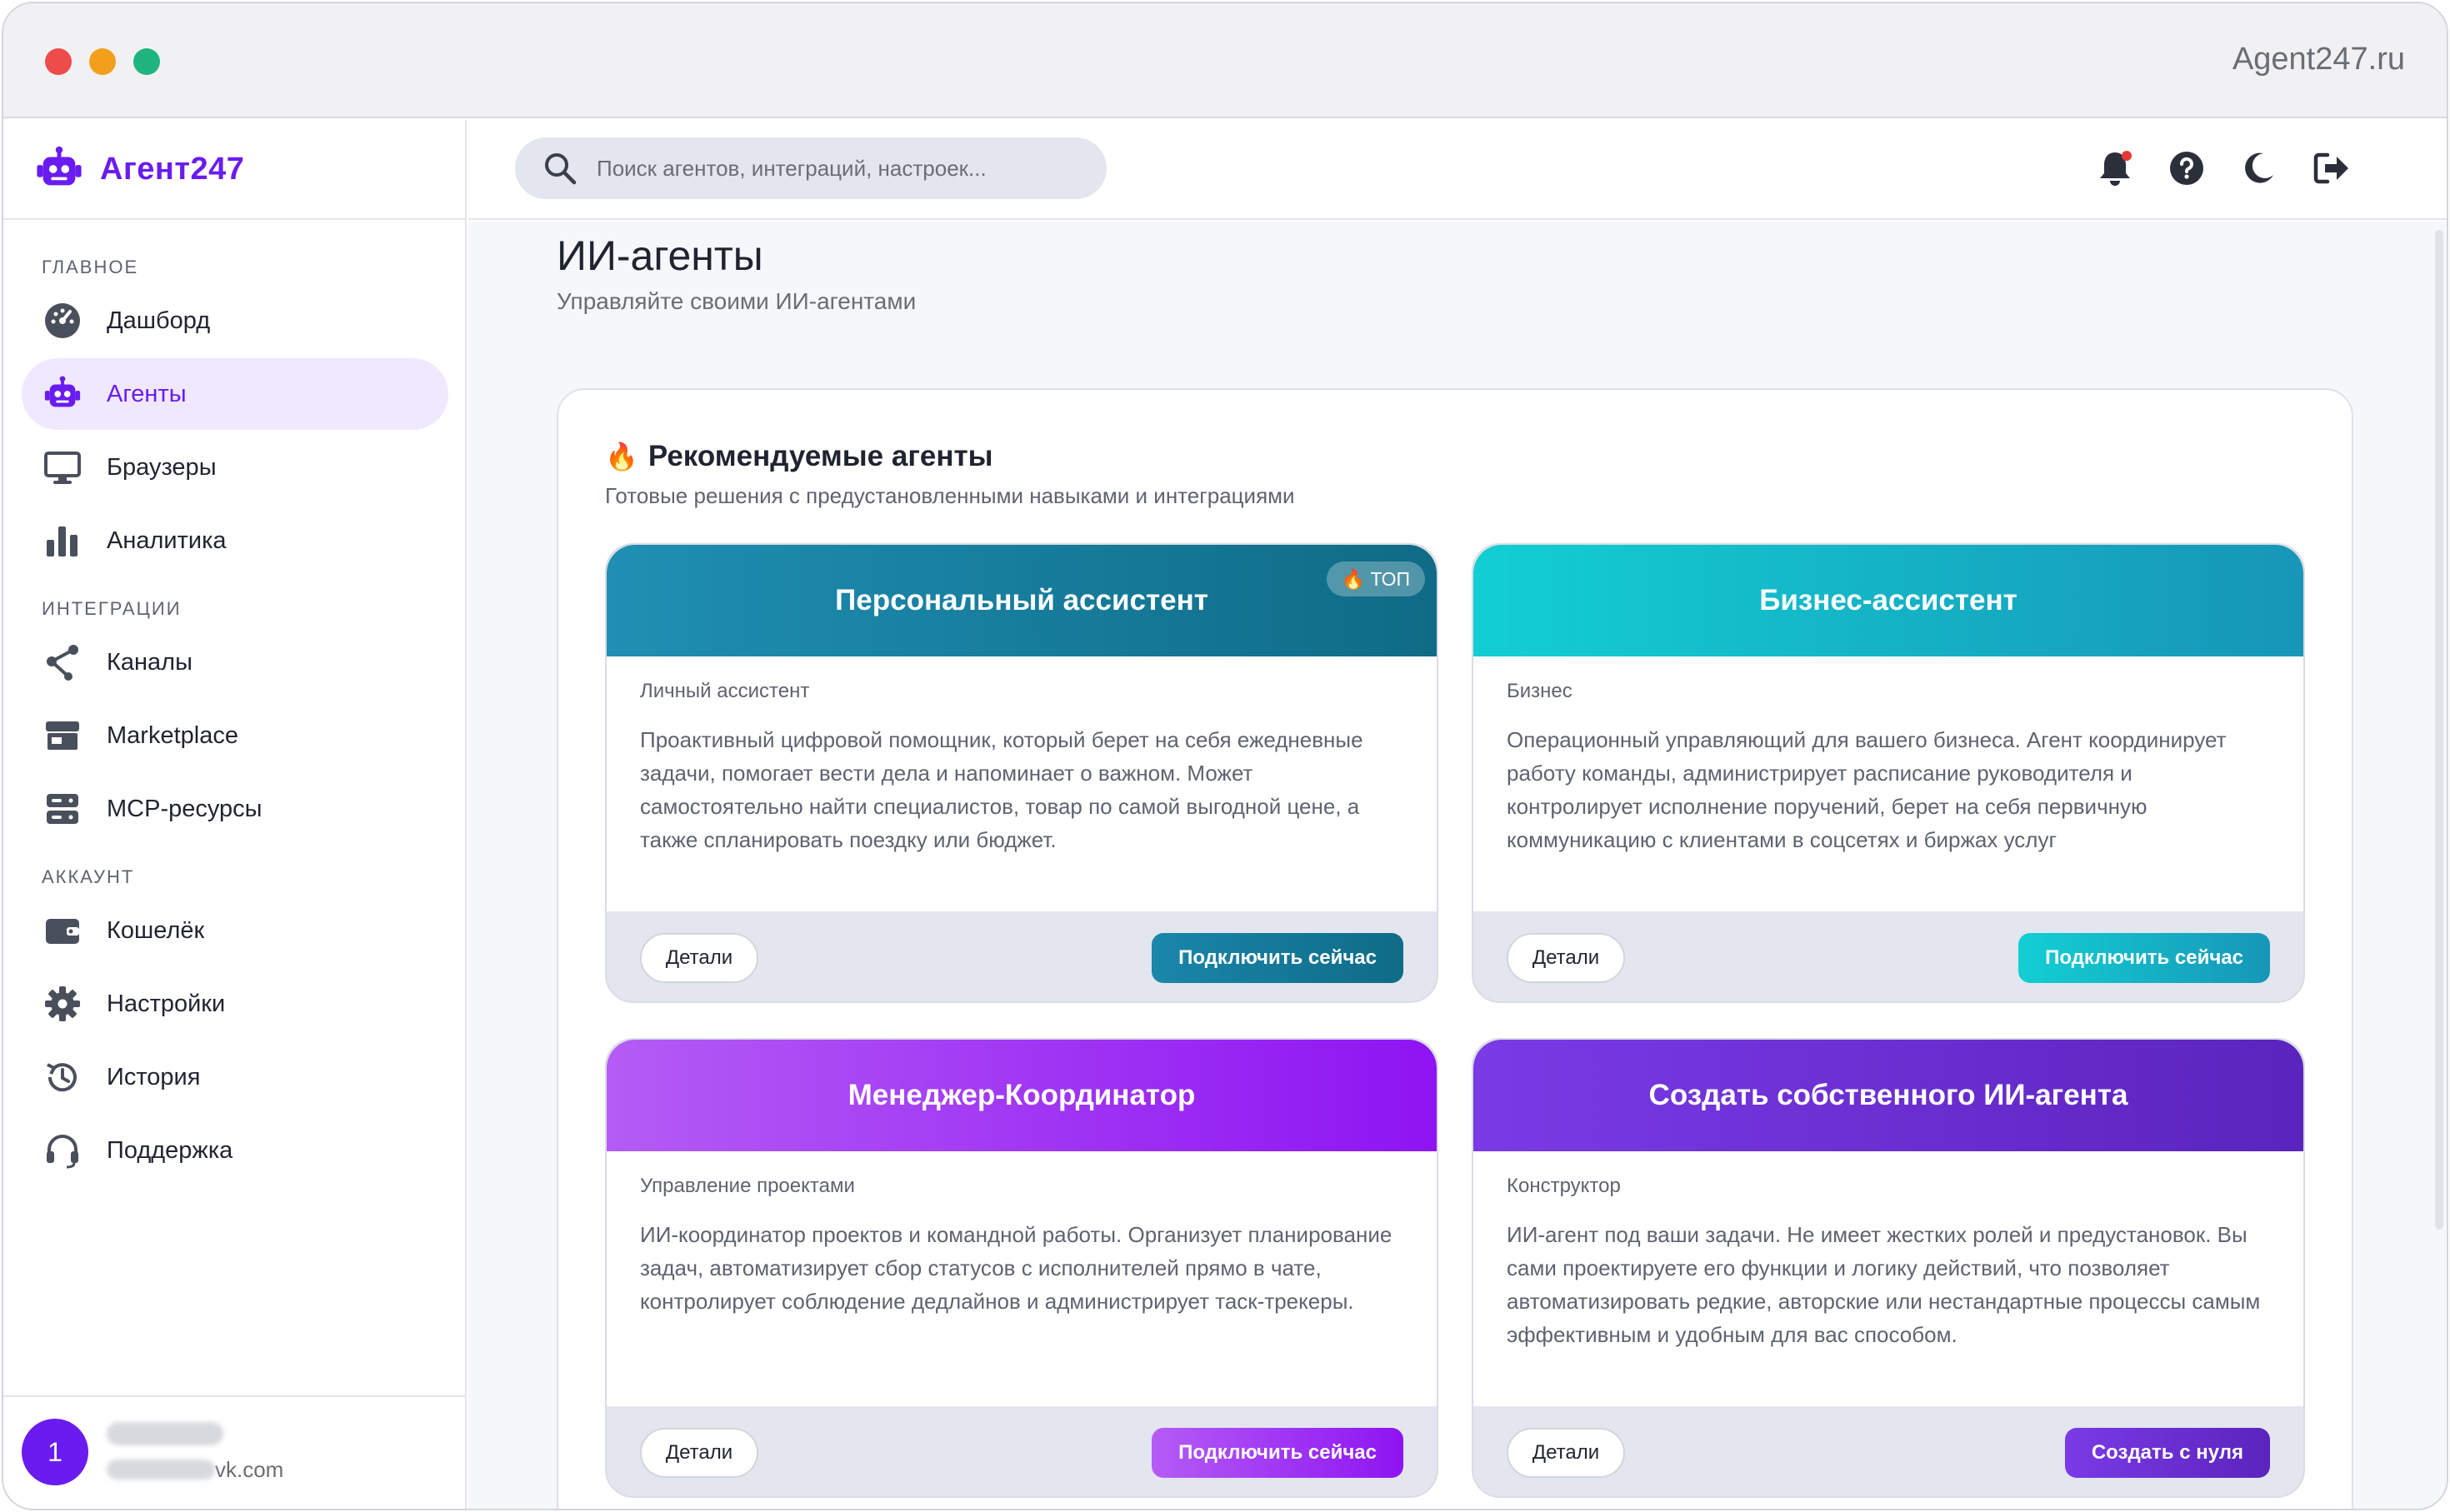 This screenshot has width=2450, height=1512. I want to click on create-from-scratch-button: Создать с нуля, so click(2167, 1453).